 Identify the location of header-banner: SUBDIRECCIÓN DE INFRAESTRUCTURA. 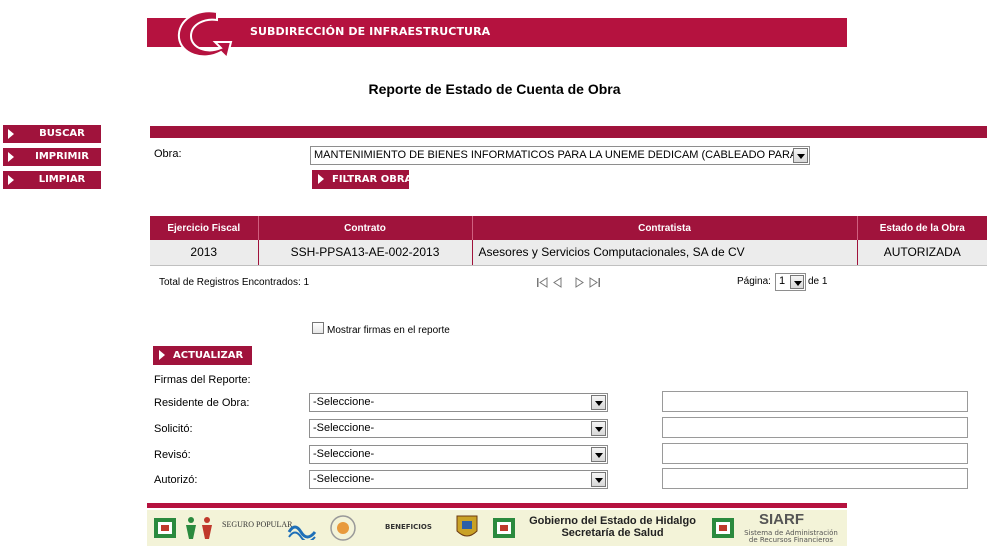
(497, 35).